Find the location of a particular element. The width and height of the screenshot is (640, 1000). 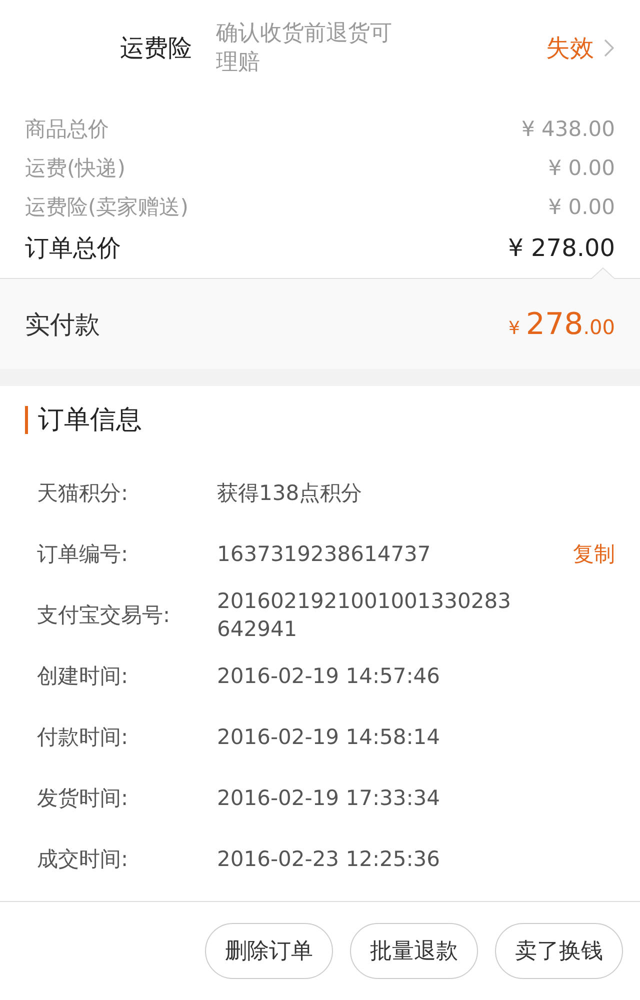

info-label: 订单编号: is located at coordinates (83, 554).